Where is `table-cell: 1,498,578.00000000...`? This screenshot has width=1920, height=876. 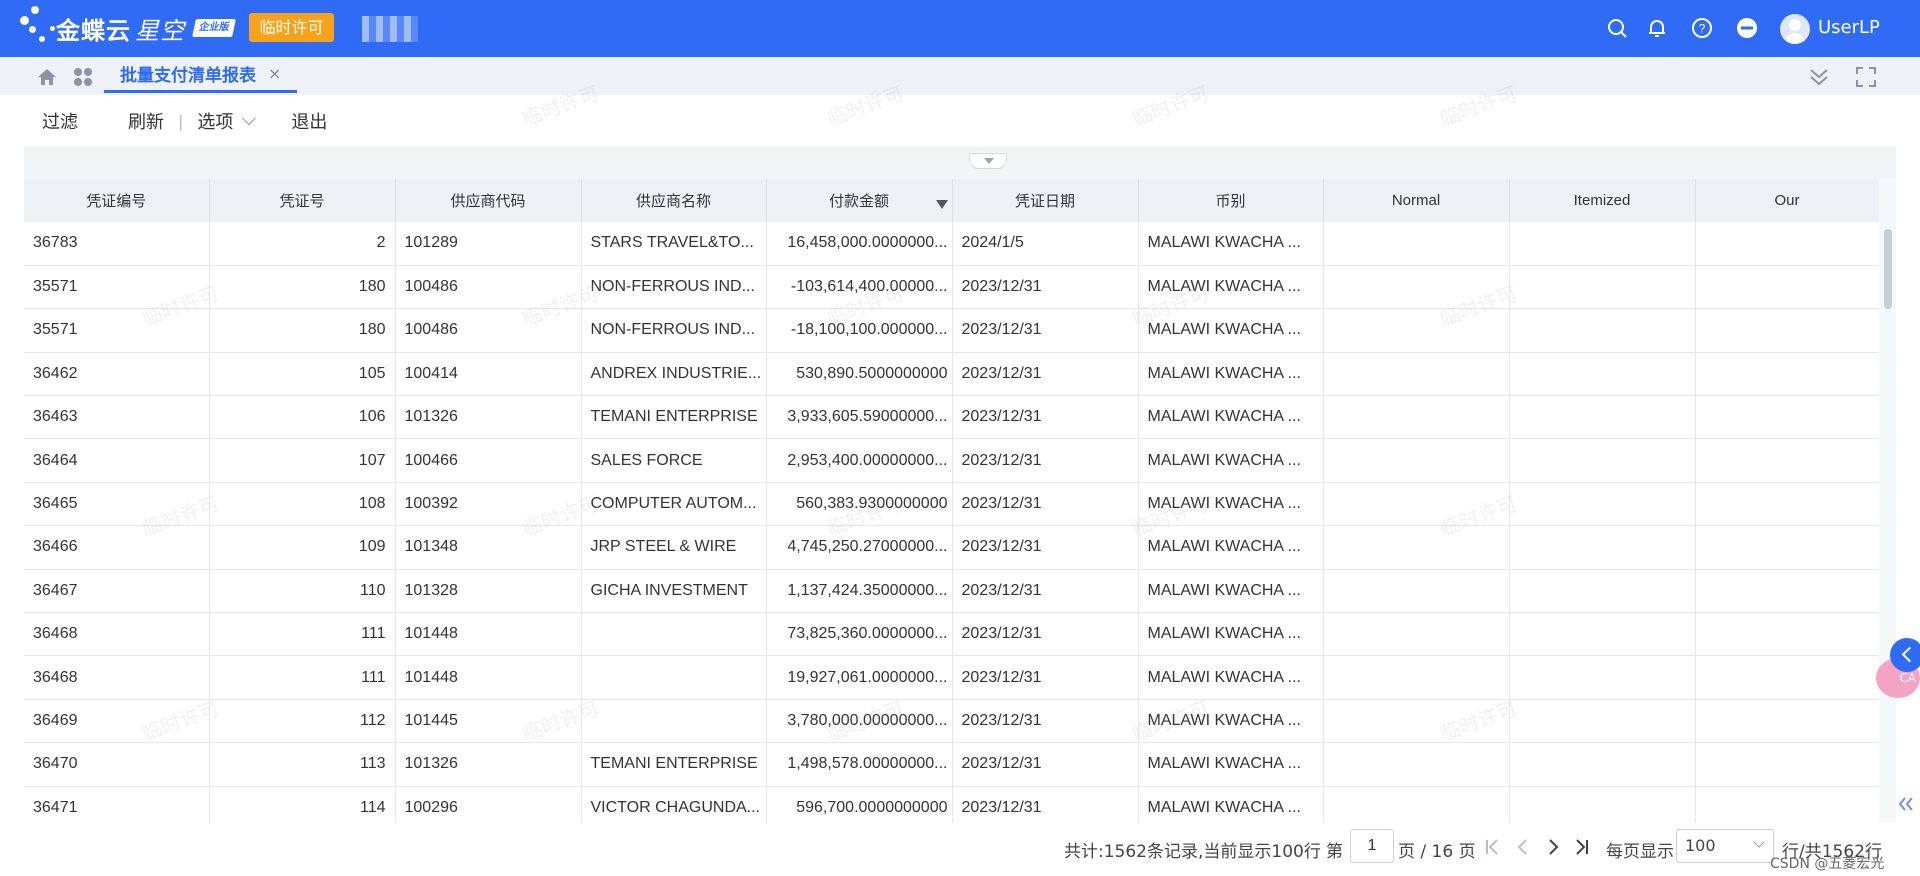
table-cell: 1,498,578.00000000... is located at coordinates (859, 764).